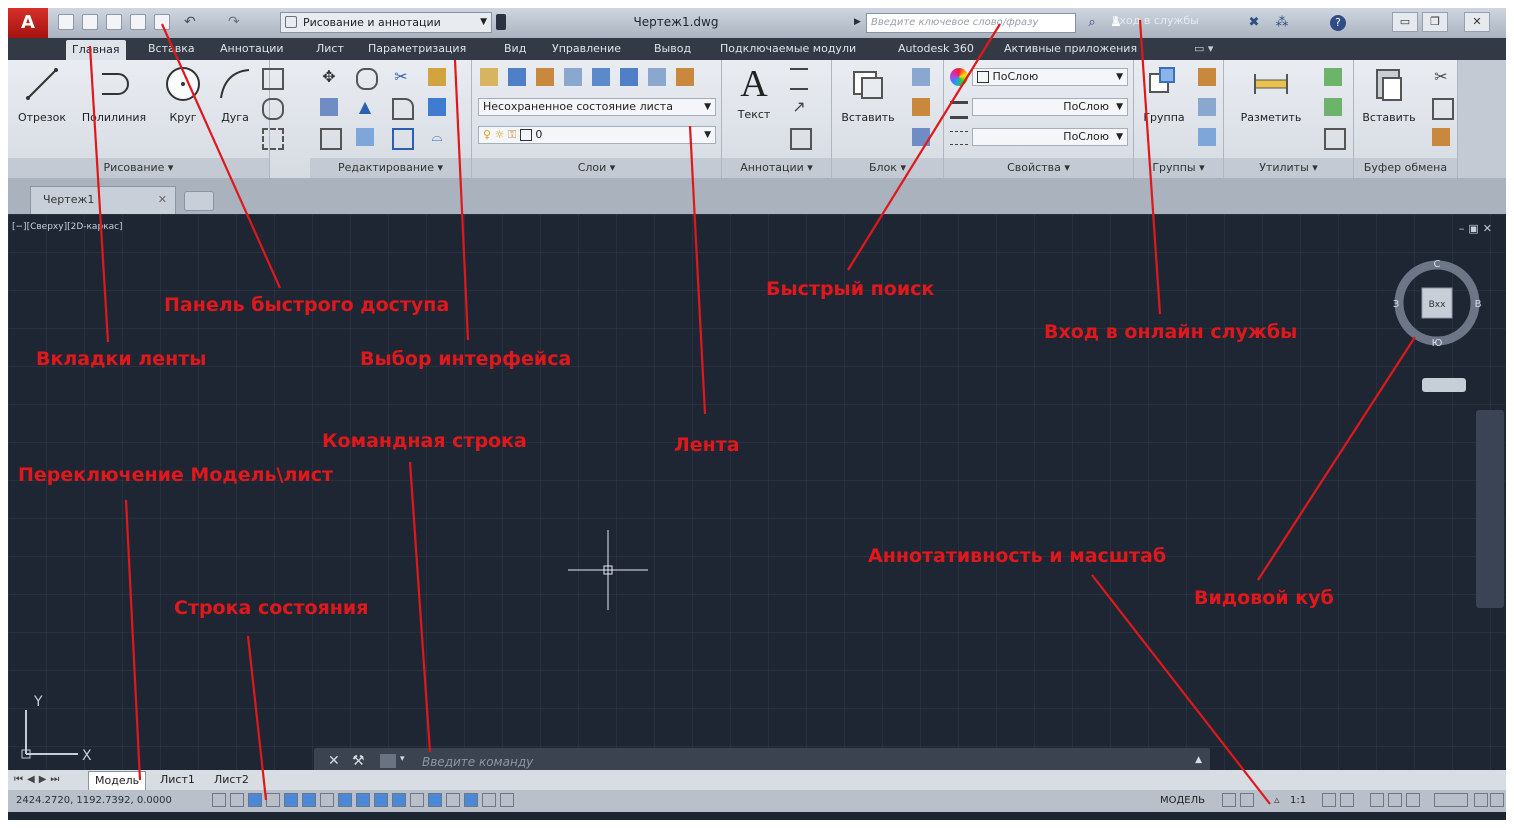  What do you see at coordinates (1298, 801) in the screenshot?
I see `annotation-scale-select: 1:1` at bounding box center [1298, 801].